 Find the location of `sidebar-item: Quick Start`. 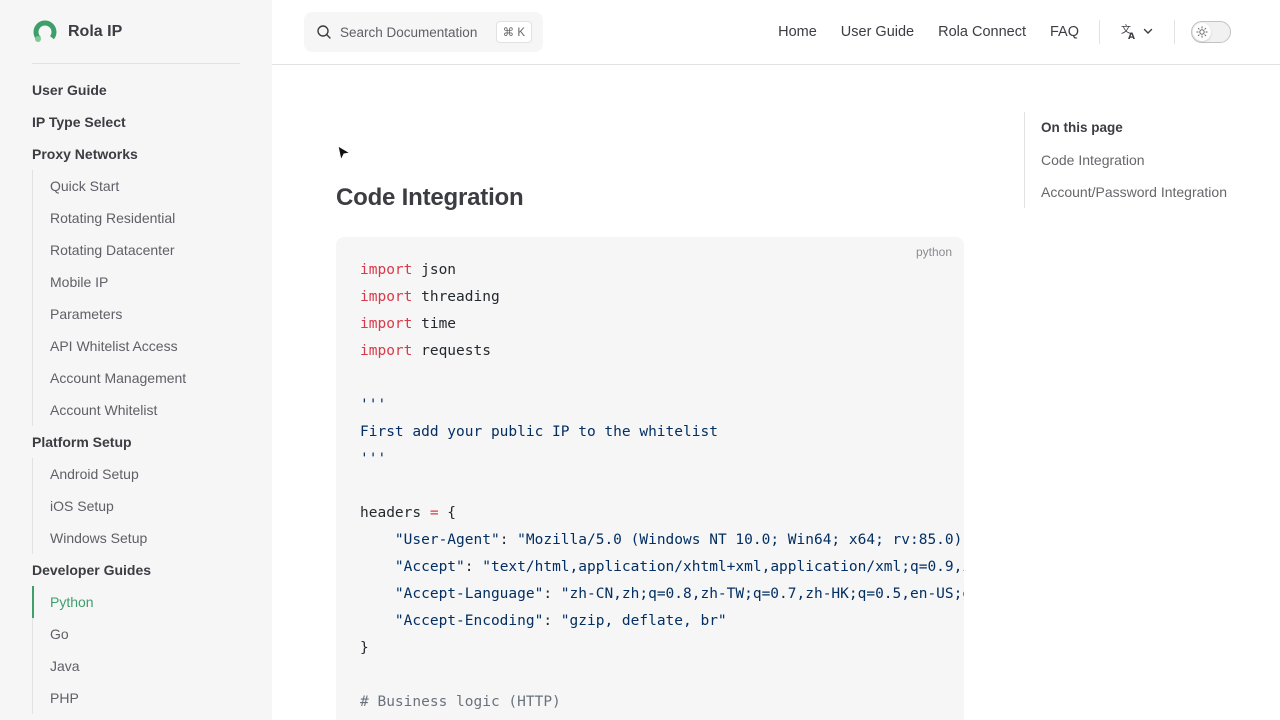

sidebar-item: Quick Start is located at coordinates (136, 186).